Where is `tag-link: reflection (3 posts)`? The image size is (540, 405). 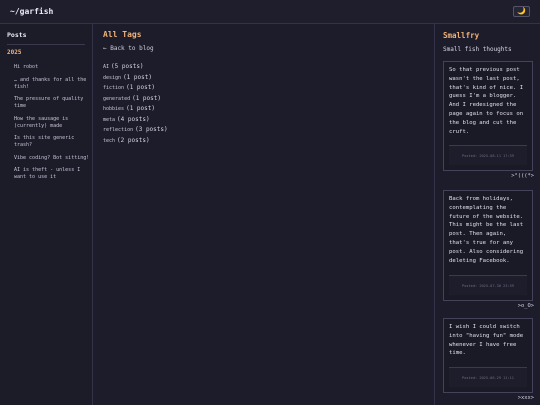
tag-link: reflection (3 posts) is located at coordinates (268, 130).